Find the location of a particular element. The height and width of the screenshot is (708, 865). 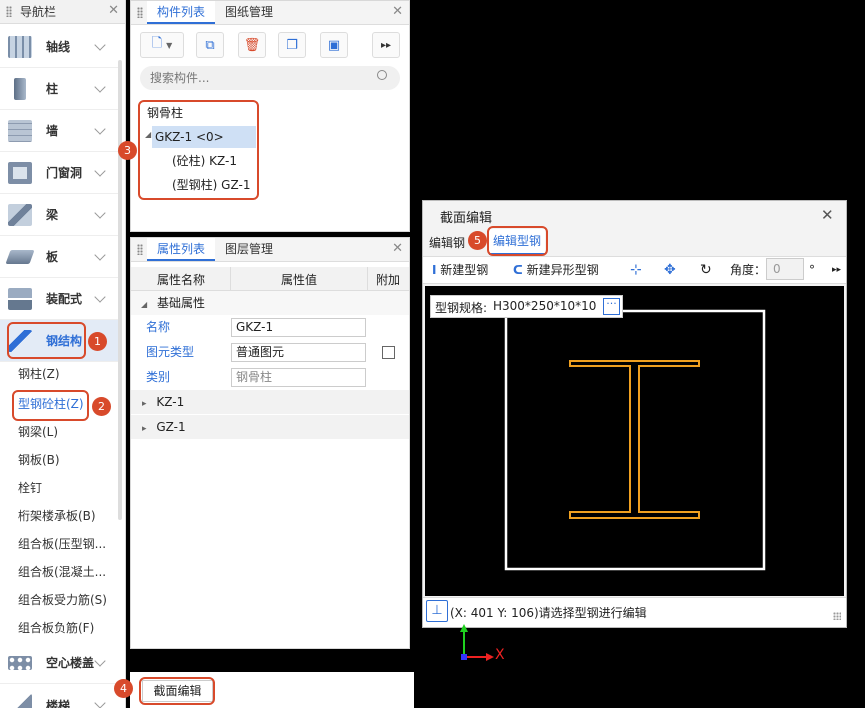

property-row-category: 类别 钢骨柱 is located at coordinates (270, 377).